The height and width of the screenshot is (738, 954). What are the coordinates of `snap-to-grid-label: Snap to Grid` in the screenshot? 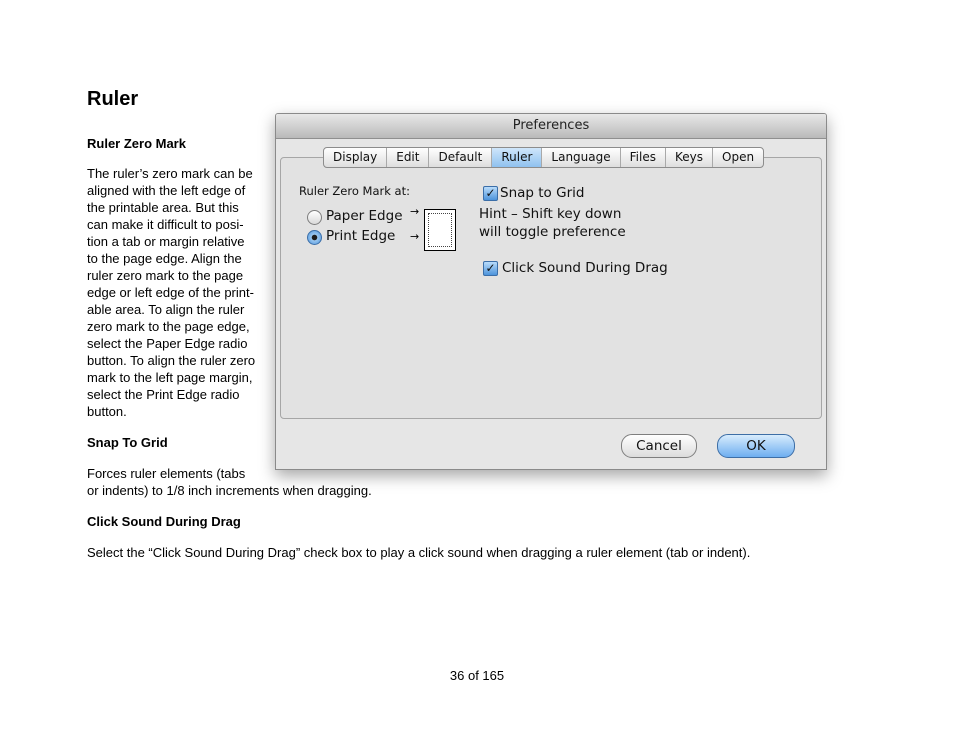 It's located at (542, 193).